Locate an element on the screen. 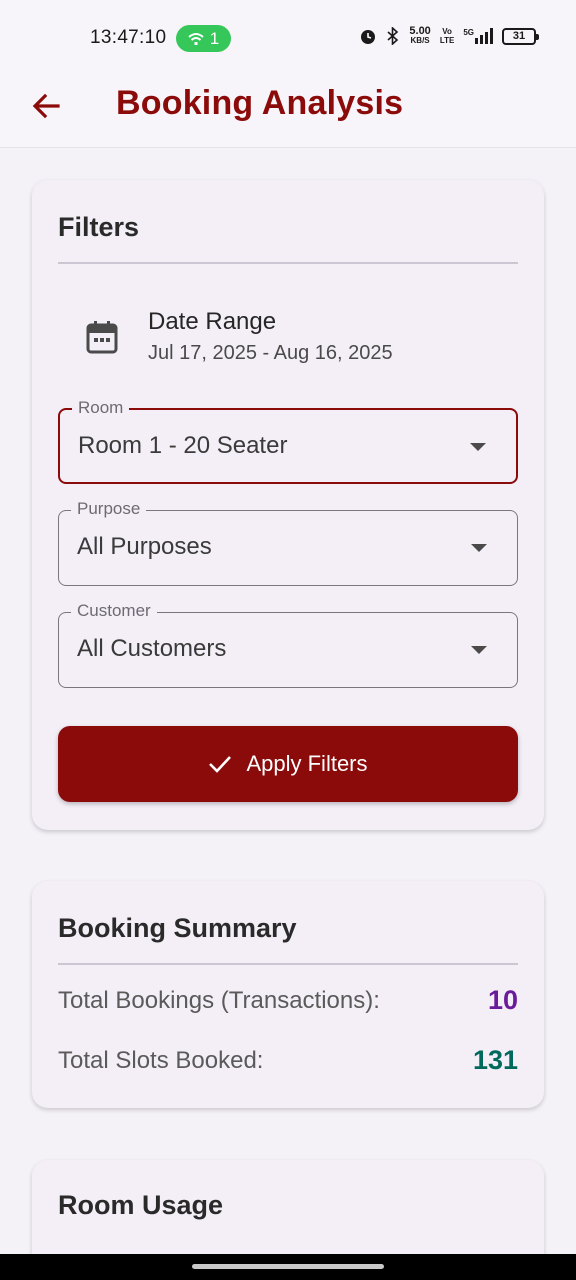 This screenshot has width=576, height=1280. volte-indicator: Vo LTE is located at coordinates (447, 36).